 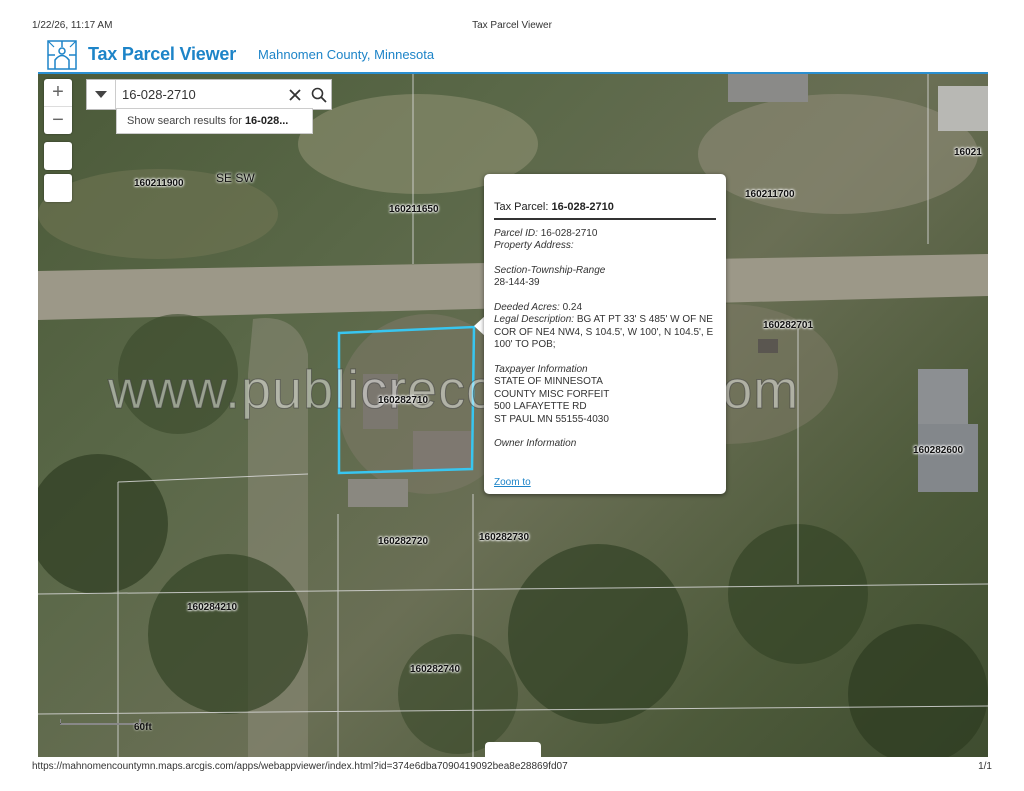 I want to click on property-address-row: Property Address:, so click(x=605, y=246).